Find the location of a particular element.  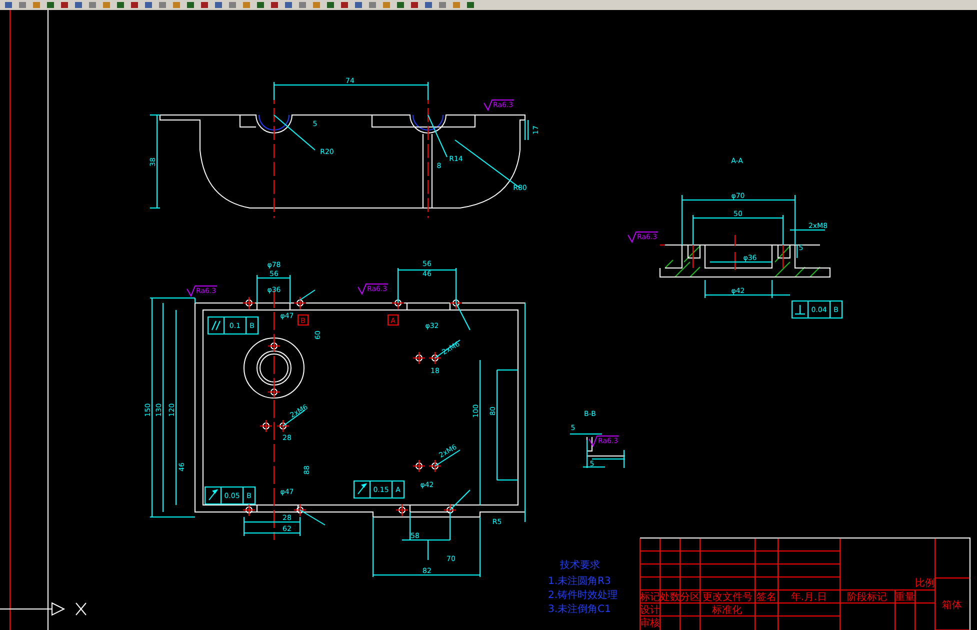

notes-title: 技术要求 is located at coordinates (580, 565).